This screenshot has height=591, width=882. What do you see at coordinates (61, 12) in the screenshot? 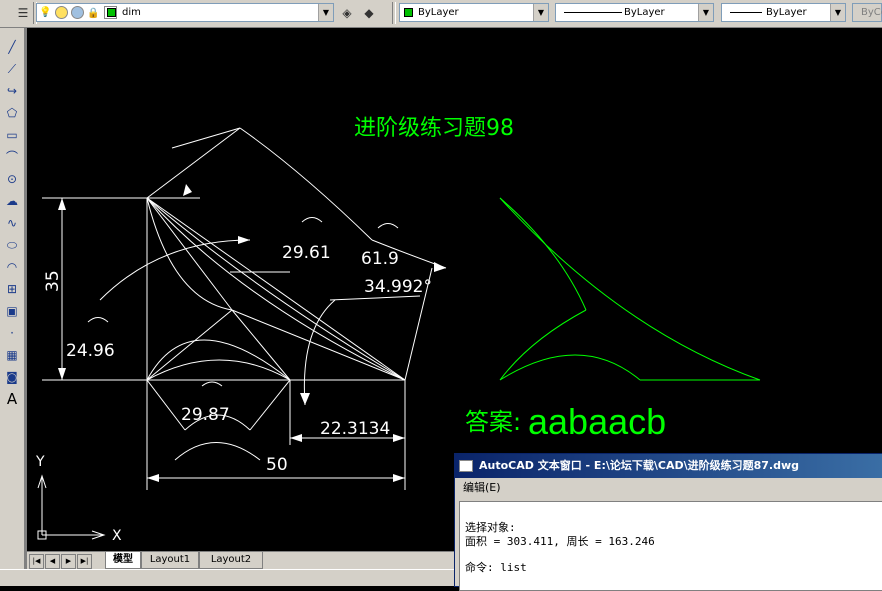
I see `sun-icon` at bounding box center [61, 12].